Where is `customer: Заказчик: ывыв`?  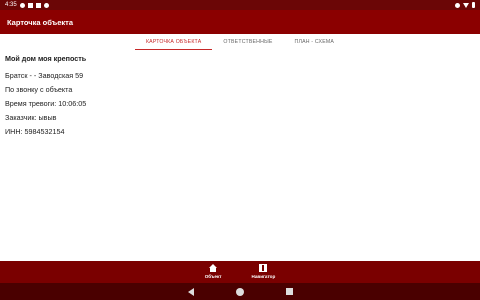
customer: Заказчик: ывыв is located at coordinates (31, 117).